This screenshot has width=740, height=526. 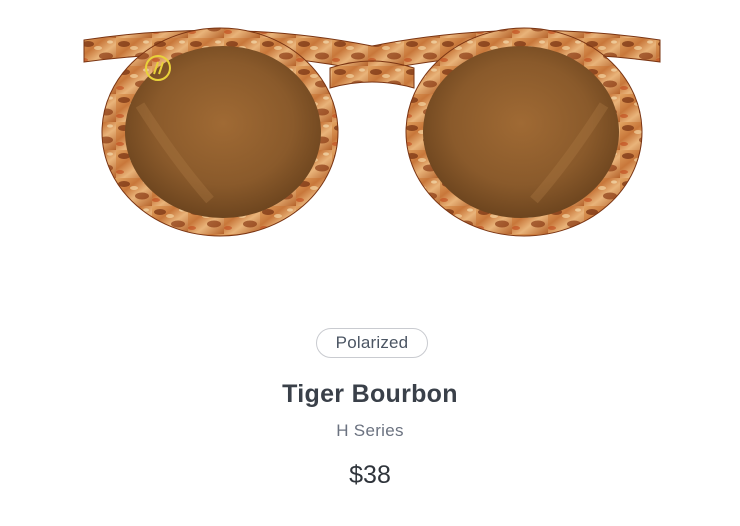 What do you see at coordinates (370, 394) in the screenshot?
I see `product-name: Tiger Bourbon` at bounding box center [370, 394].